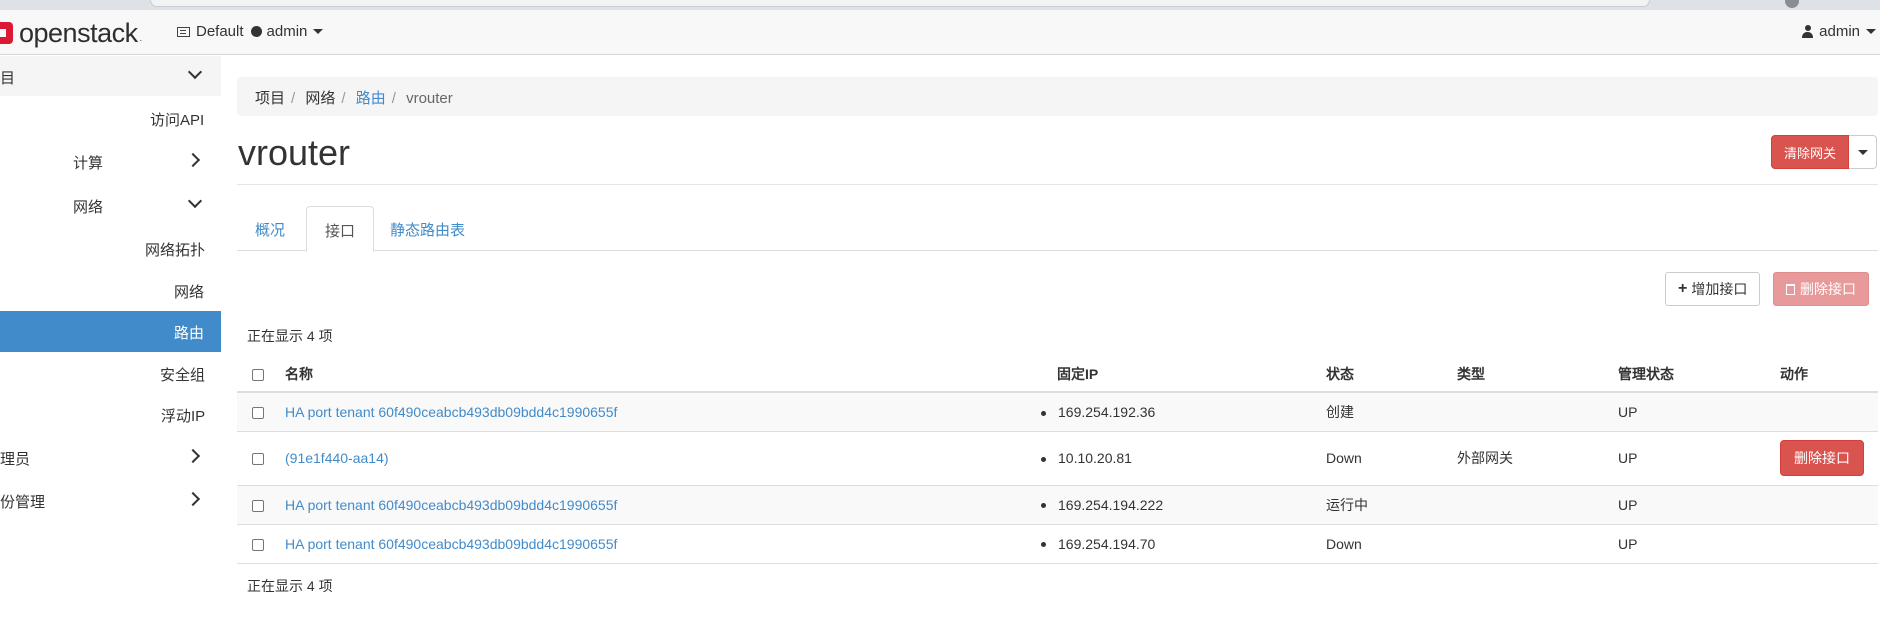 This screenshot has height=644, width=1880. I want to click on delete-interface-button: 删除接口, so click(1822, 458).